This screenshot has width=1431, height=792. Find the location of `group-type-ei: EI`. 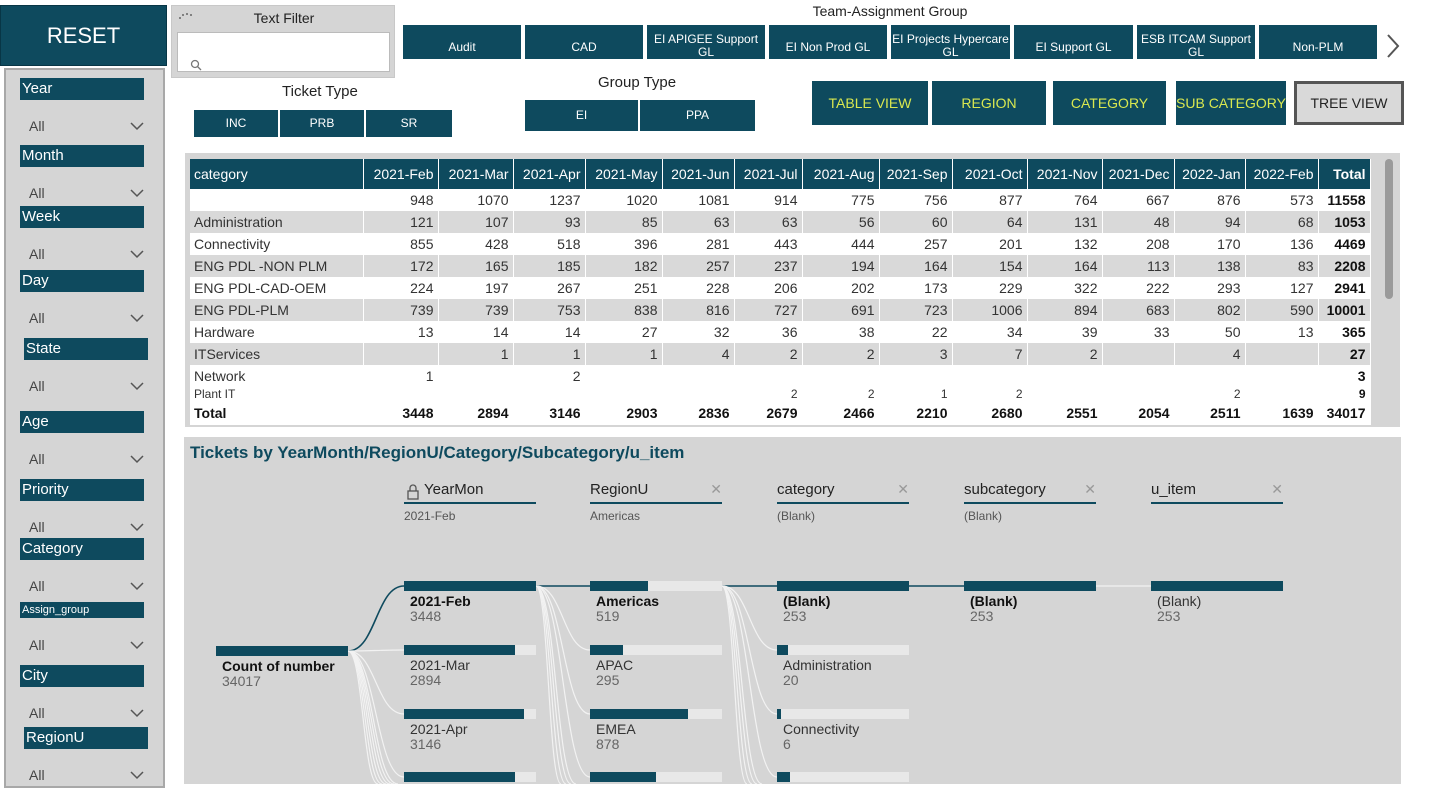

group-type-ei: EI is located at coordinates (582, 115).